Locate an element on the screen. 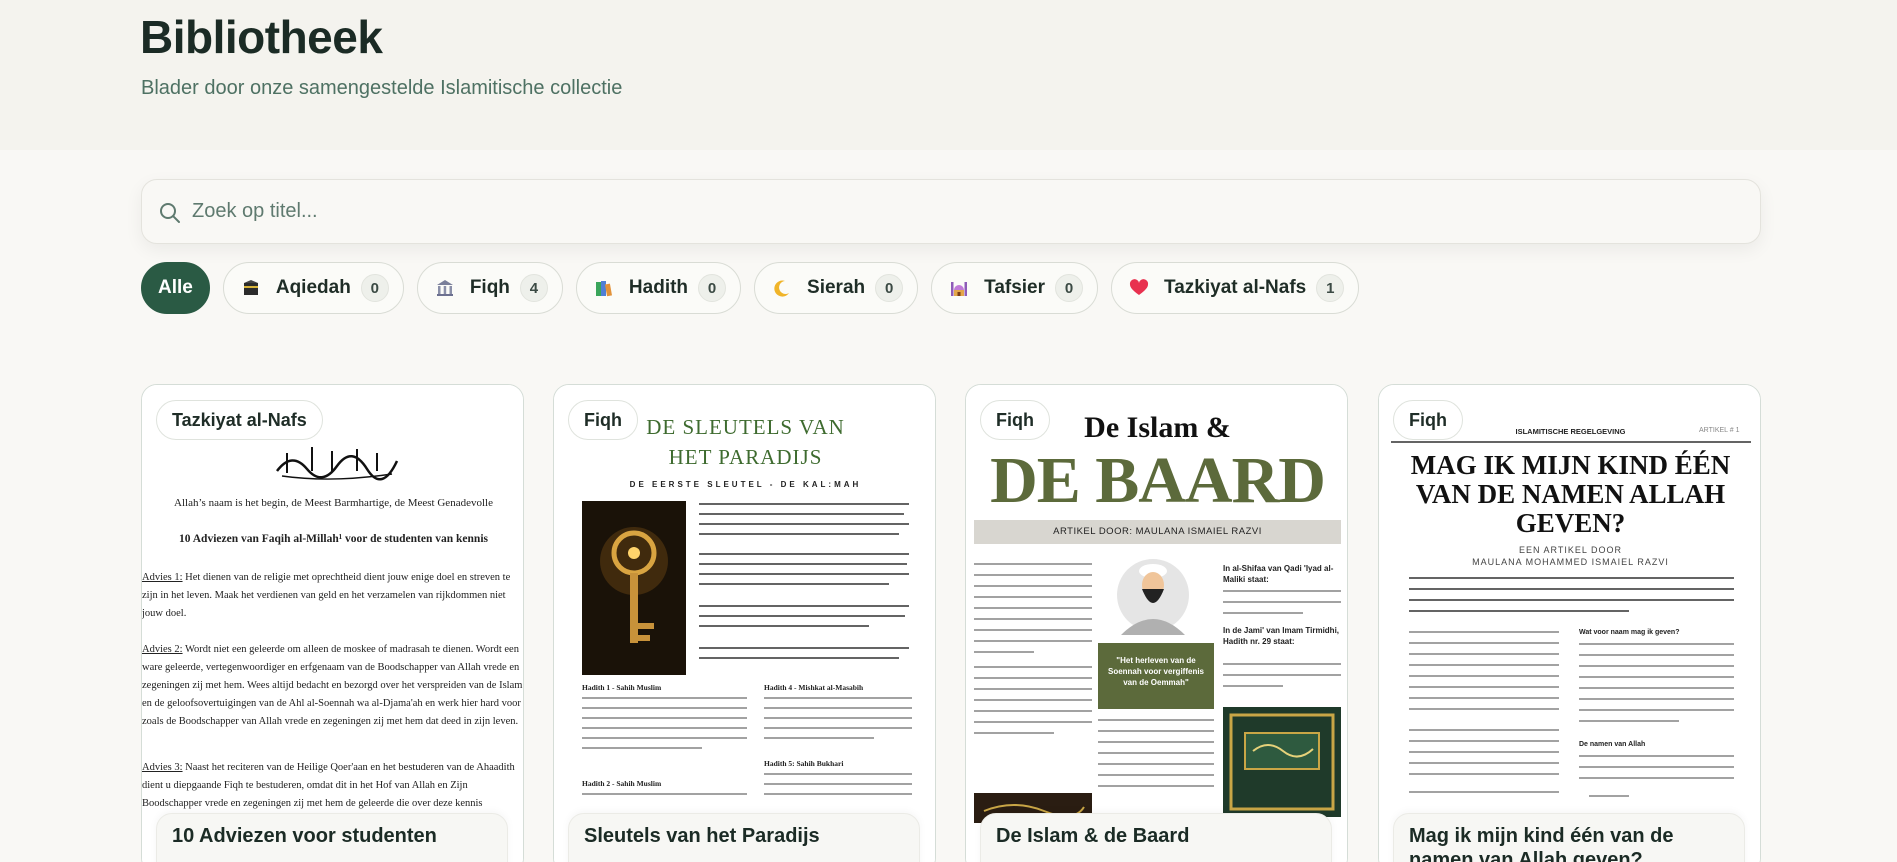  building-icon is located at coordinates (445, 288).